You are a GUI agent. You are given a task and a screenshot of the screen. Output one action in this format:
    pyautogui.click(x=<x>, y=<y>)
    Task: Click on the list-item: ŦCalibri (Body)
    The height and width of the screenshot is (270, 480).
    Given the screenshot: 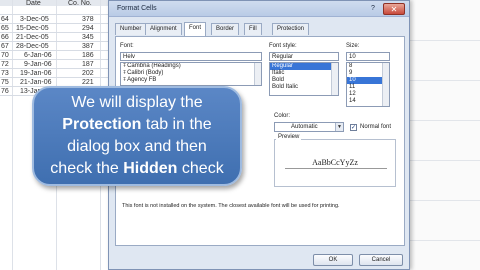 What is the action you would take?
    pyautogui.click(x=191, y=73)
    